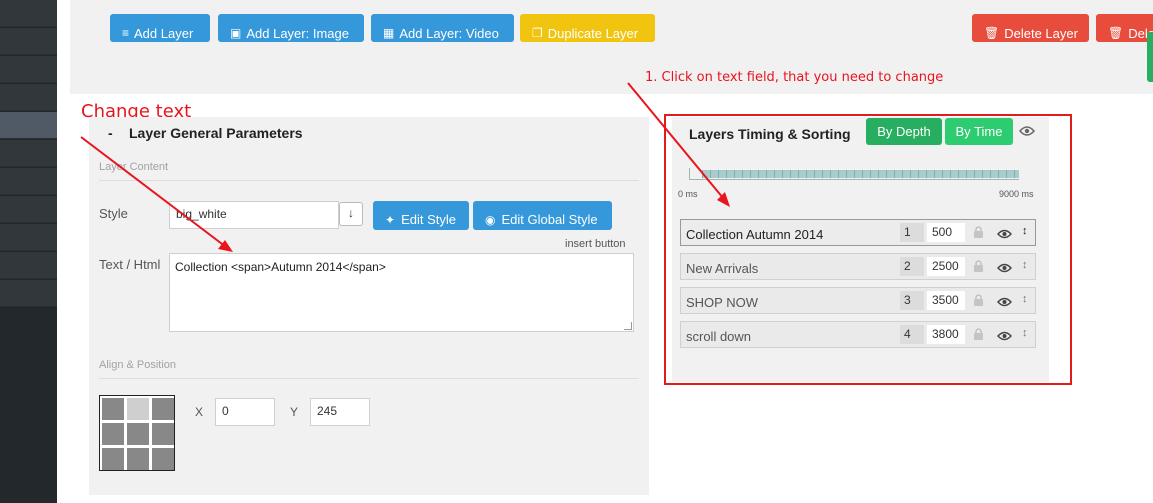  What do you see at coordinates (428, 219) in the screenshot?
I see `edit-style-label: Edit Style` at bounding box center [428, 219].